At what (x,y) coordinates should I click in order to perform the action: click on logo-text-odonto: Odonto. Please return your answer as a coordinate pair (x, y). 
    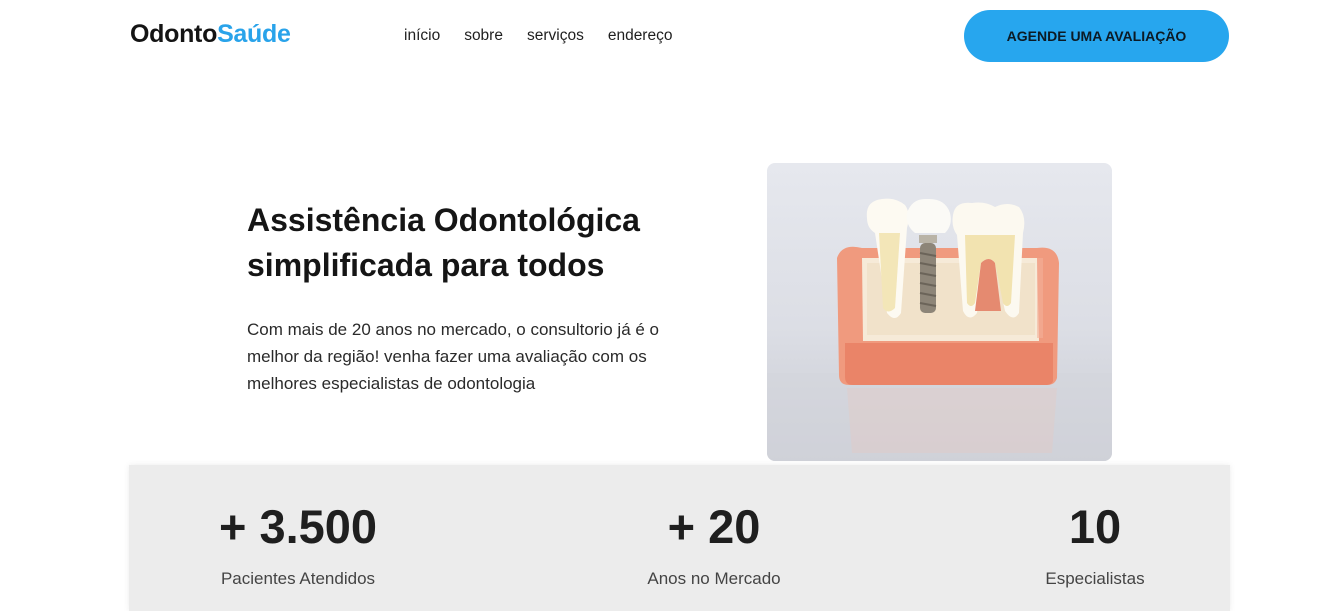
    Looking at the image, I should click on (174, 34).